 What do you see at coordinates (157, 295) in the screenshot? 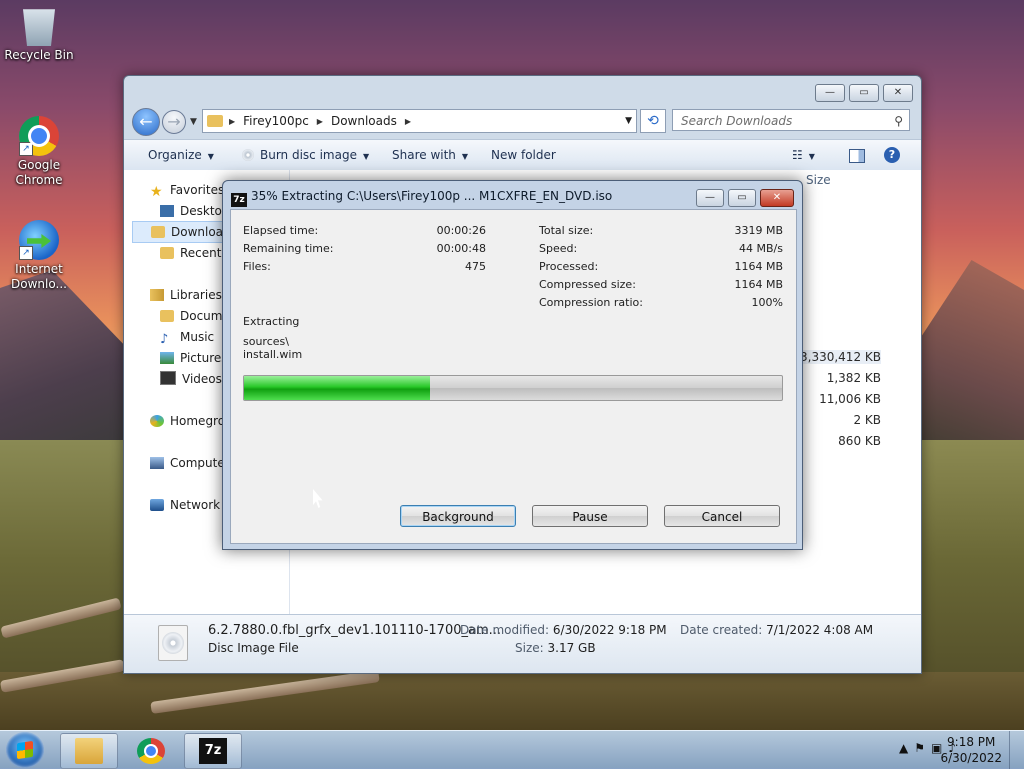
I see `libraries-icon` at bounding box center [157, 295].